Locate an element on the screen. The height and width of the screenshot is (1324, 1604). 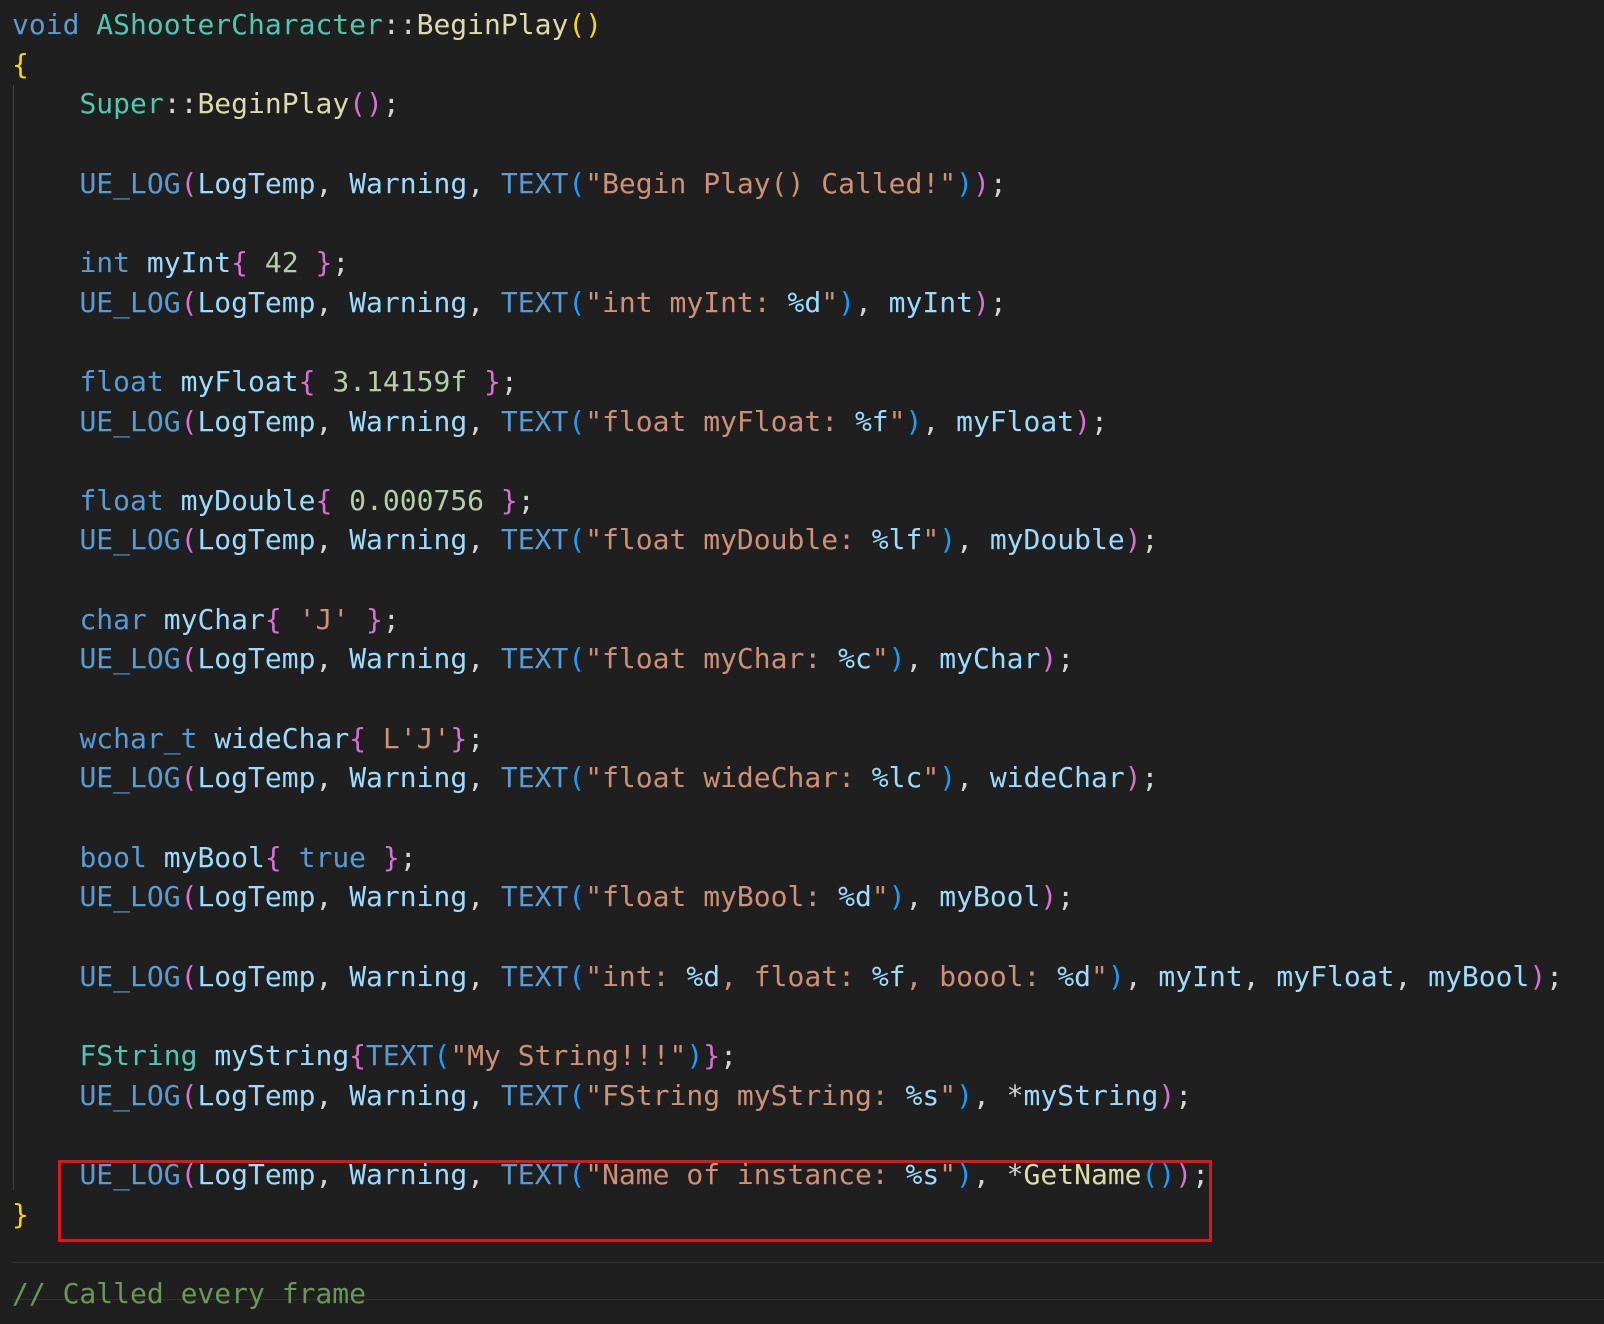
code-line: char myChar{ 'J' }; is located at coordinates (205, 620).